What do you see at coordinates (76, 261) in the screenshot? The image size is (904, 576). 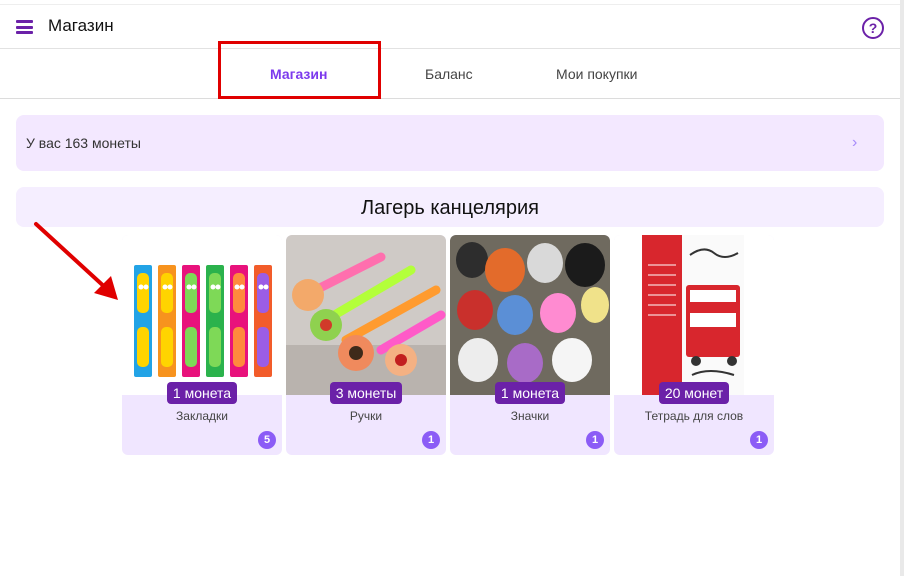 I see `annotation-arrow` at bounding box center [76, 261].